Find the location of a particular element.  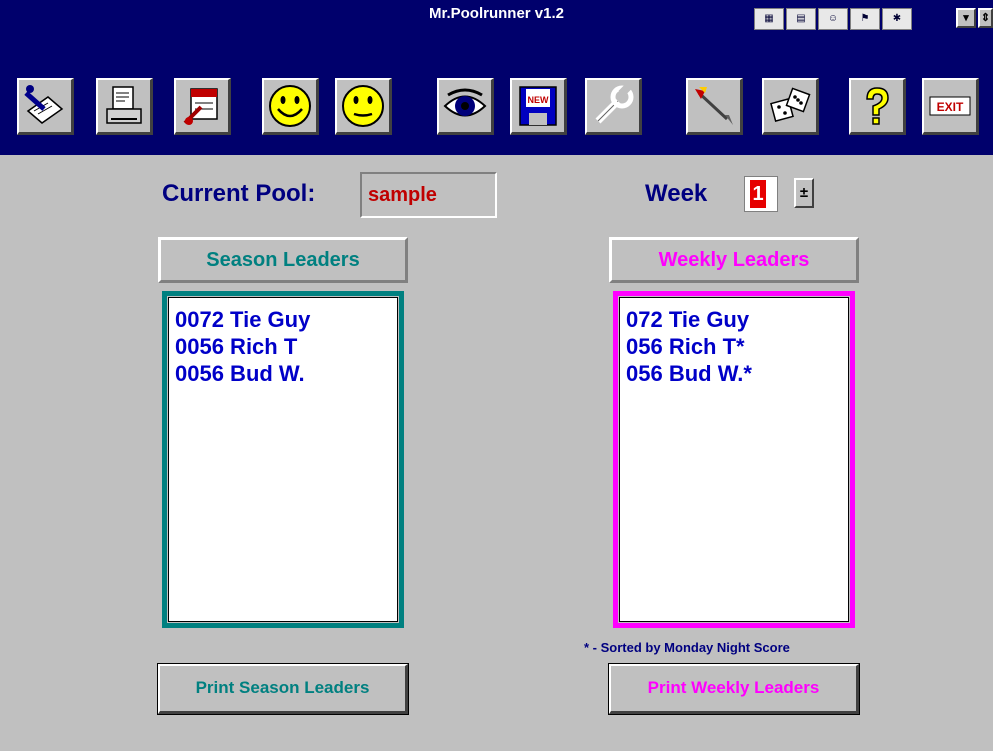

list-item: 0056 Rich T is located at coordinates (286, 346).